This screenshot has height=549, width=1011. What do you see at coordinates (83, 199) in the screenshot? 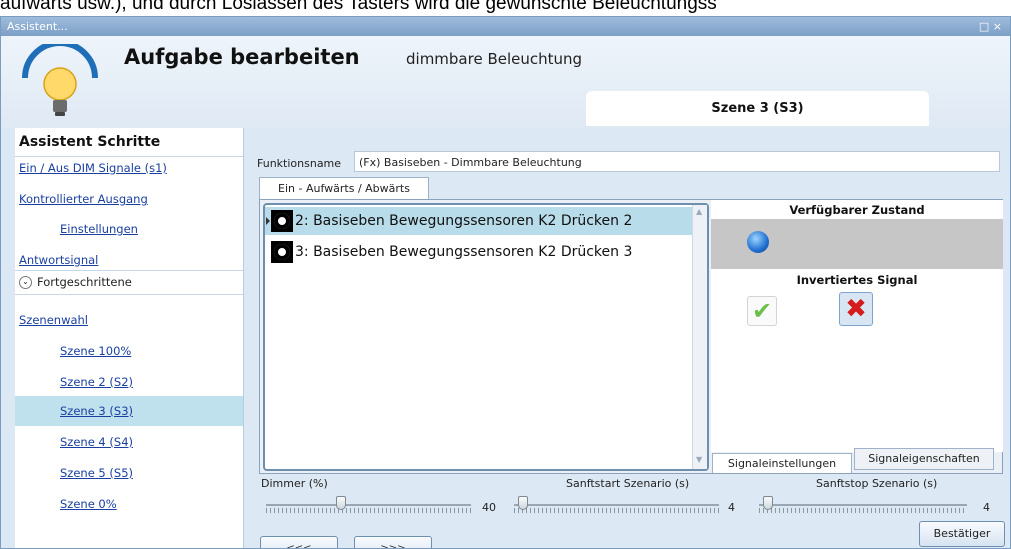
I see `sidebar-item-controlled-output: Kontrollierter Ausgang` at bounding box center [83, 199].